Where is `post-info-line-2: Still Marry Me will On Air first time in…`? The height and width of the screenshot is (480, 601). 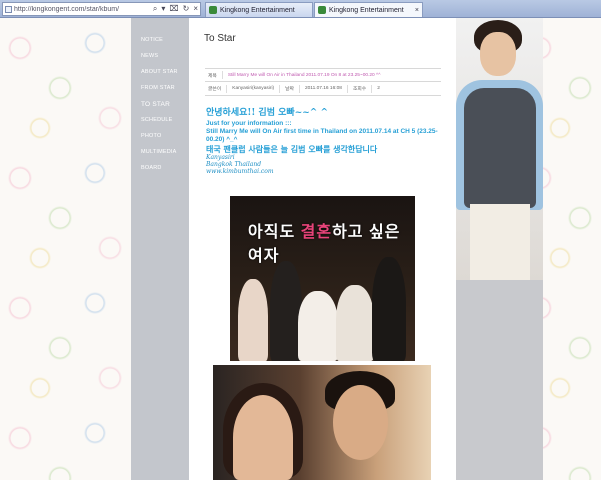
post-info-line-2: Still Marry Me will On Air first time in… is located at coordinates (322, 135).